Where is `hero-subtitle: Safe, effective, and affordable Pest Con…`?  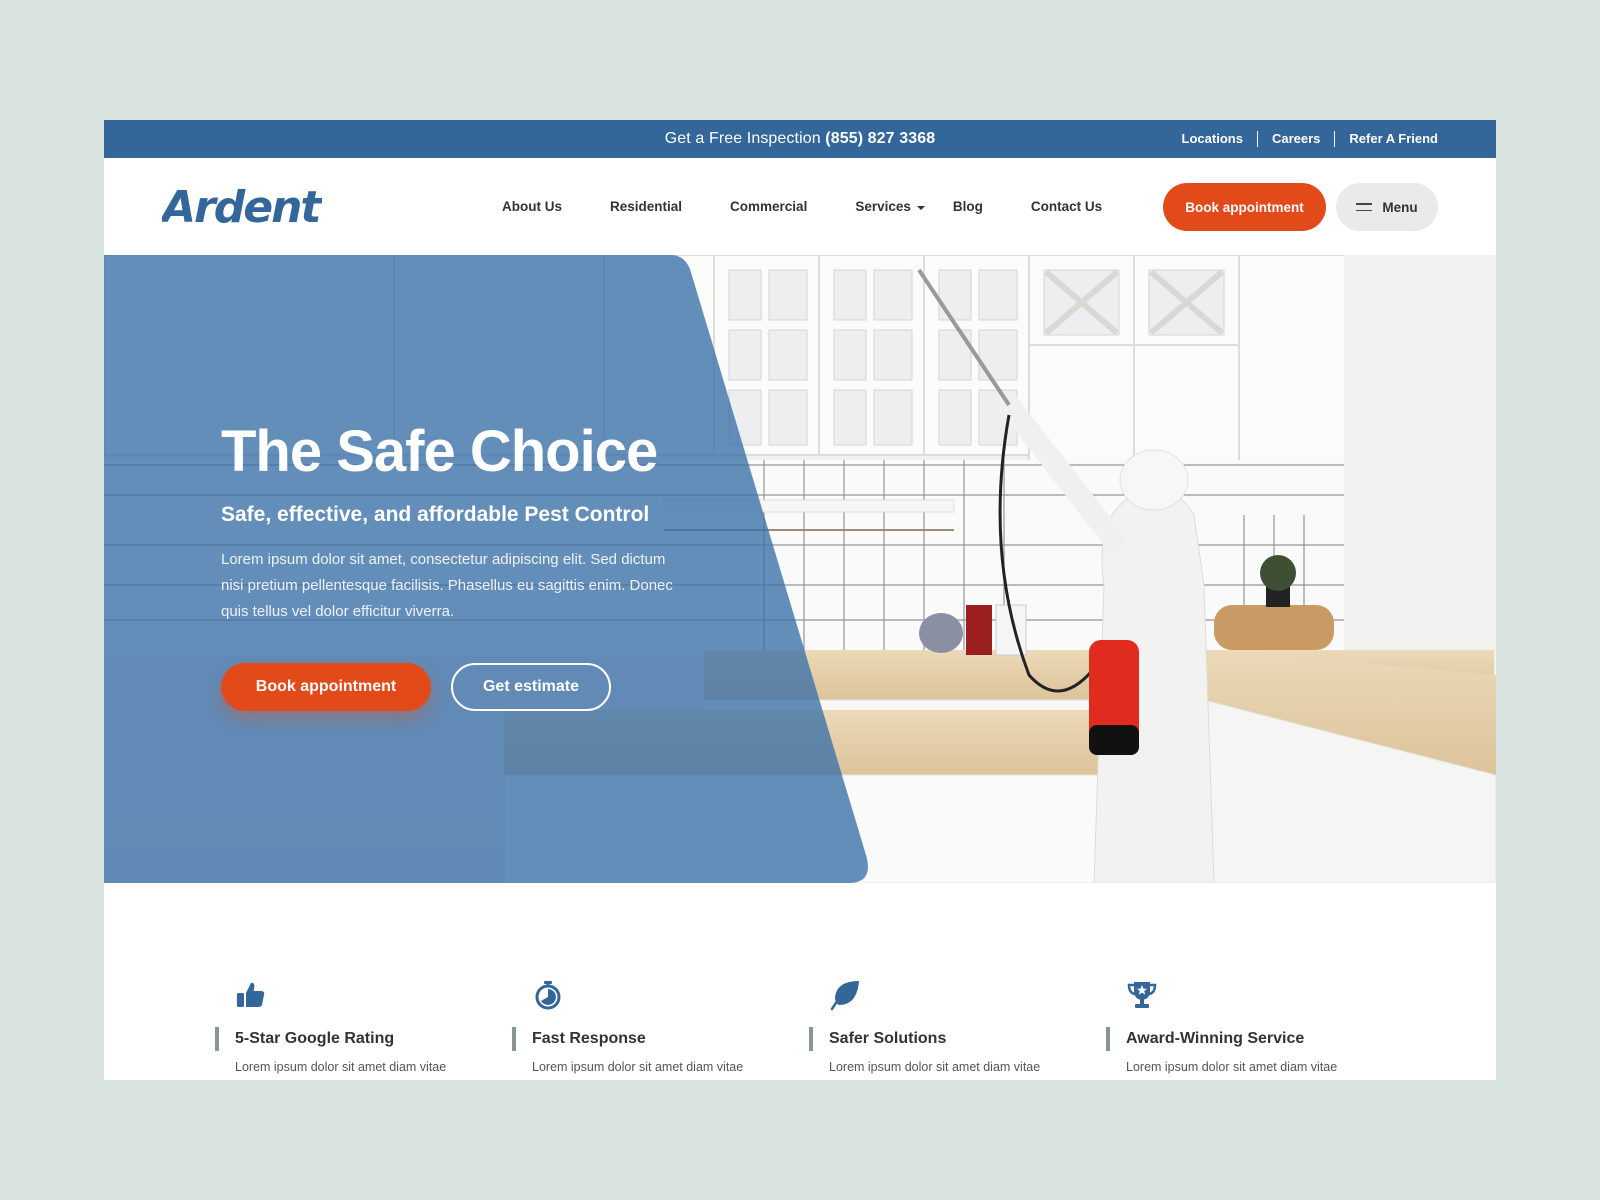 hero-subtitle: Safe, effective, and affordable Pest Con… is located at coordinates (435, 514).